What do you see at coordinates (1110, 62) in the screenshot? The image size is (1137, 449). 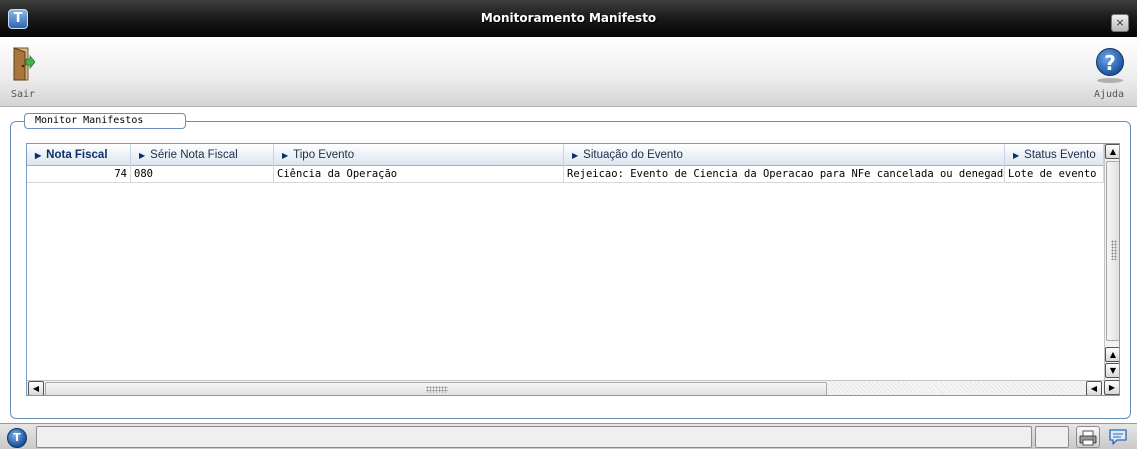 I see `help-icon: ?` at bounding box center [1110, 62].